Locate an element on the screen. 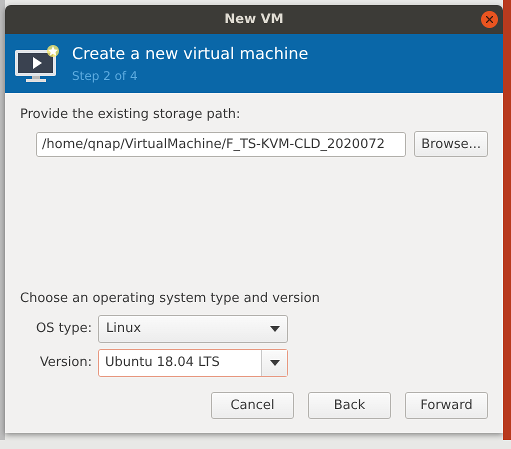 The image size is (511, 449). header-title: Create a new virtual machine is located at coordinates (190, 53).